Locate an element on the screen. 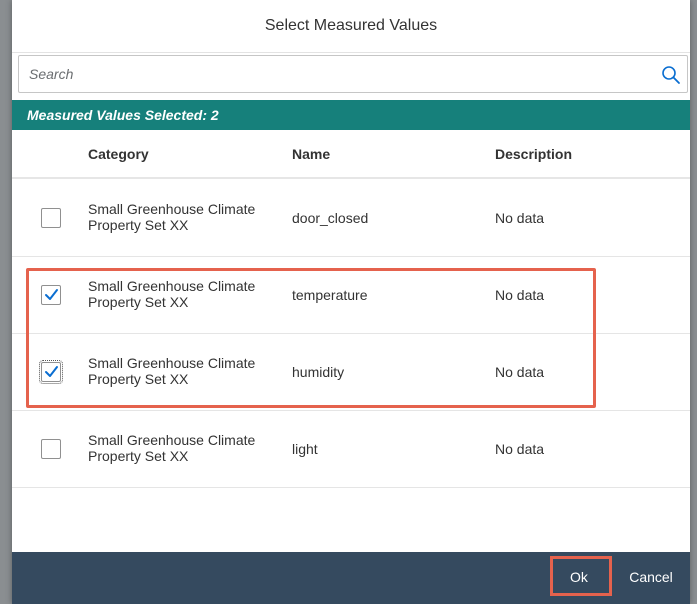  cell-name: temperature is located at coordinates (330, 295).